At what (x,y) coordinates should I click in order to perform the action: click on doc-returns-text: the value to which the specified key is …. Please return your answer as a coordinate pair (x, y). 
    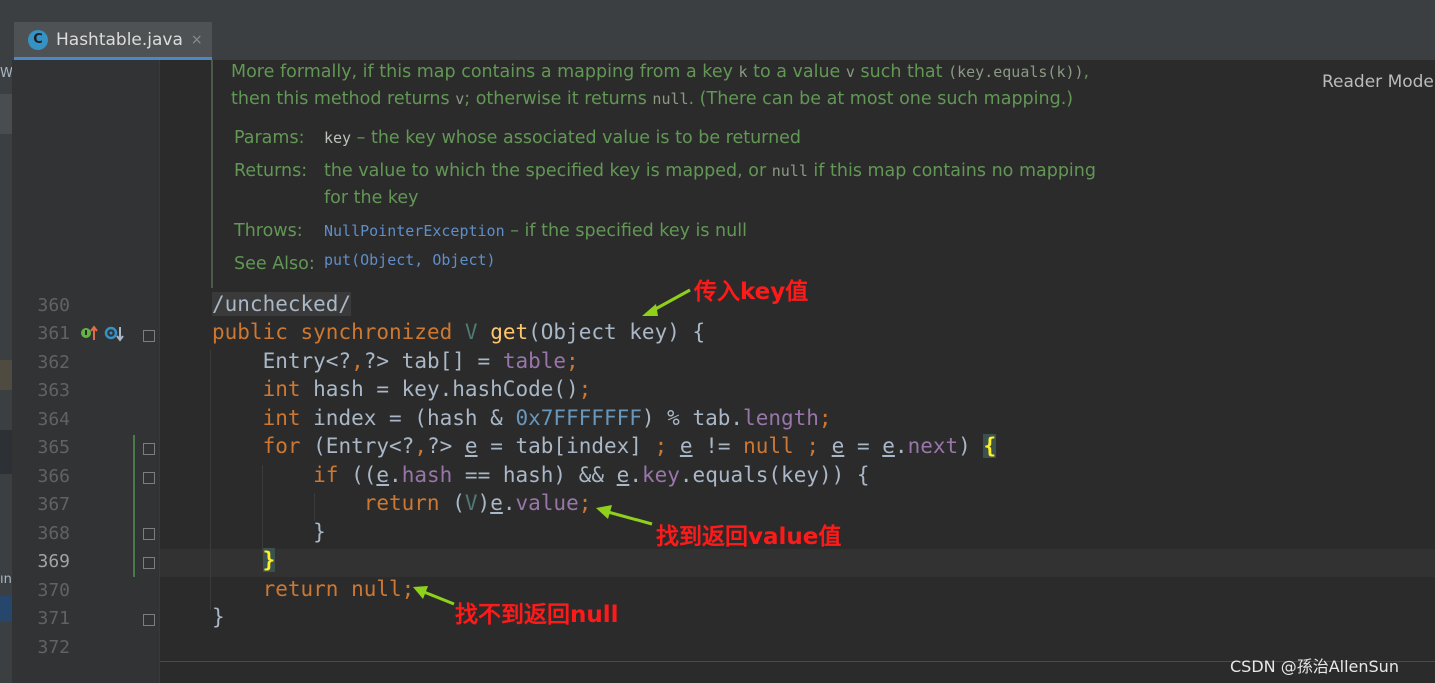
    Looking at the image, I should click on (710, 171).